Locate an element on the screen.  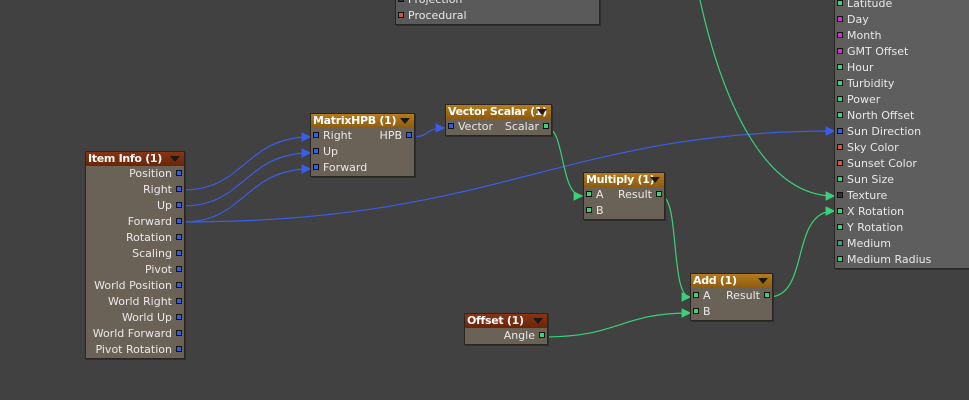
item-info-output-row: Rotation is located at coordinates (135, 238).